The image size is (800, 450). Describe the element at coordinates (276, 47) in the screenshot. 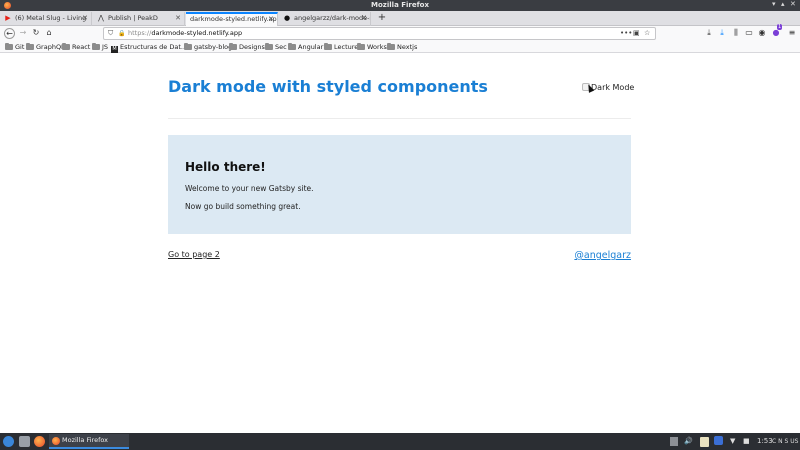

I see `bookmark-folder-sec: Sec` at that location.